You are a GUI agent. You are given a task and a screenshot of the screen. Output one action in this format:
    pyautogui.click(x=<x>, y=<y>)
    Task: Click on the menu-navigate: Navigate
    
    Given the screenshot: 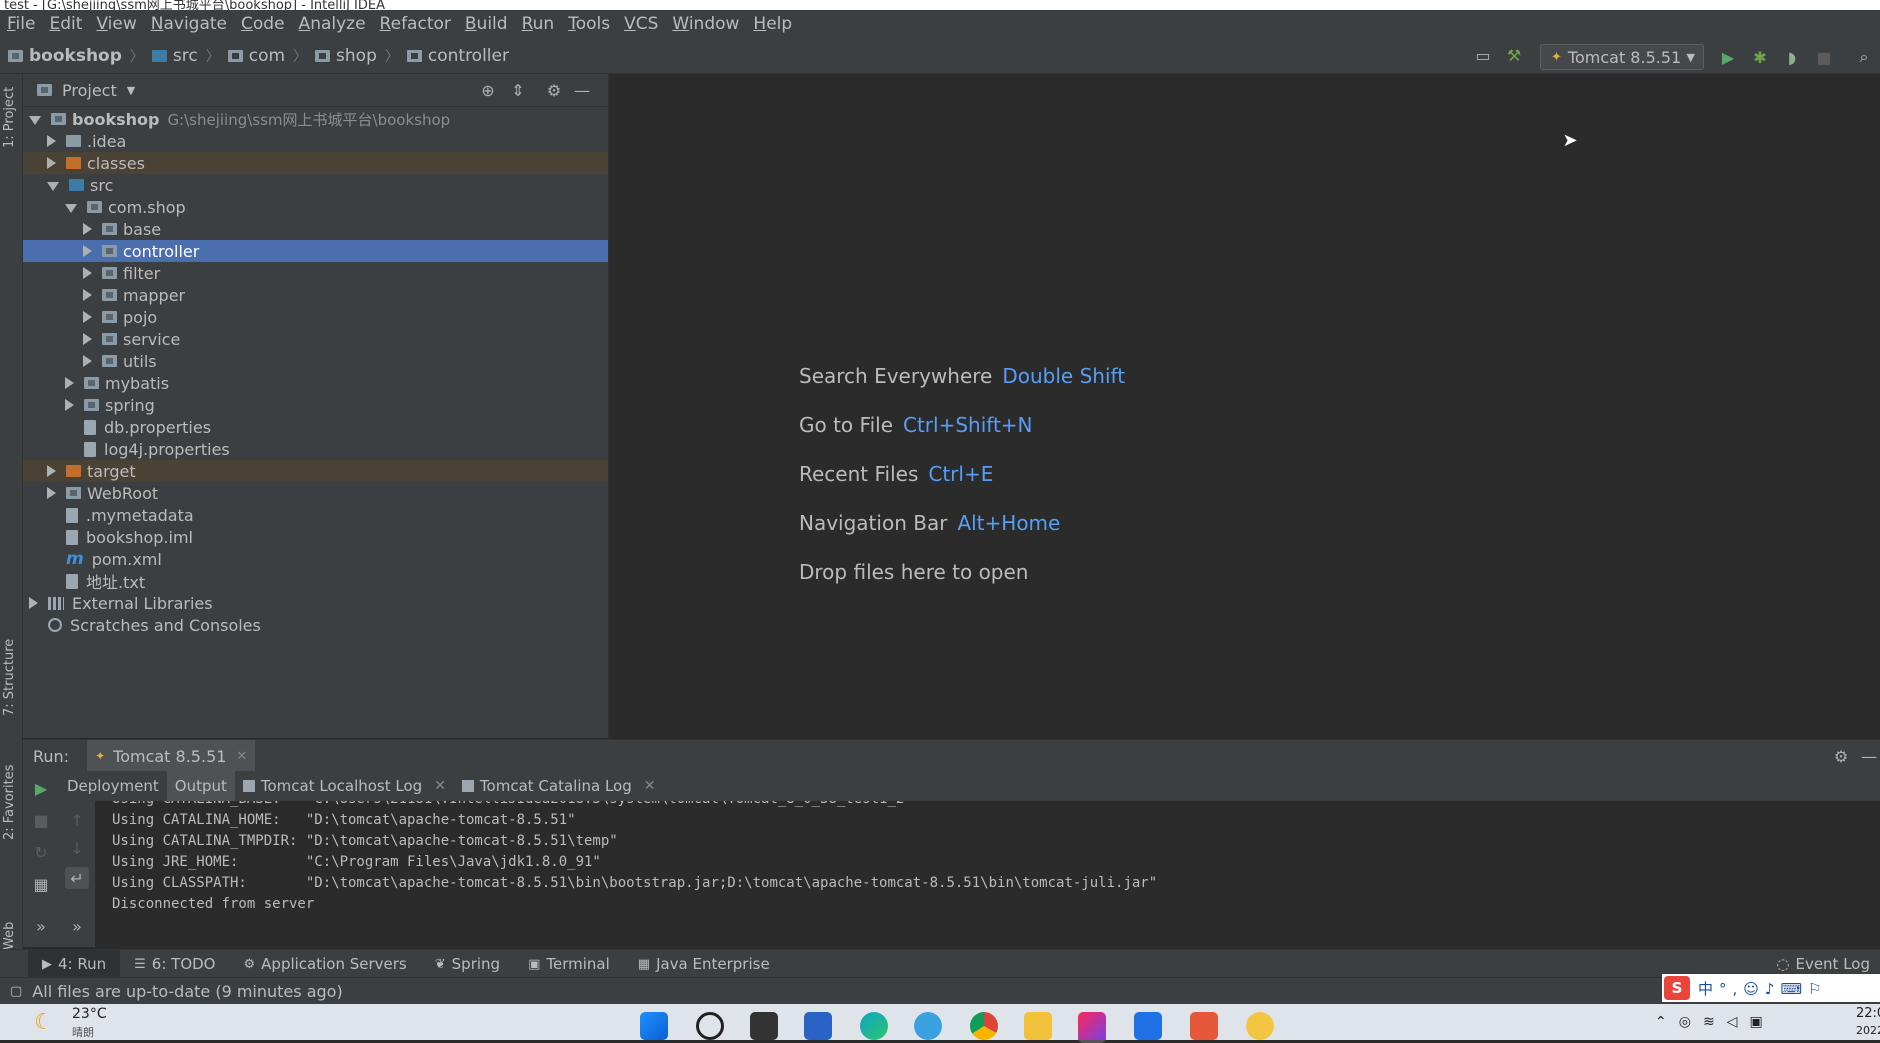 What is the action you would take?
    pyautogui.click(x=189, y=24)
    